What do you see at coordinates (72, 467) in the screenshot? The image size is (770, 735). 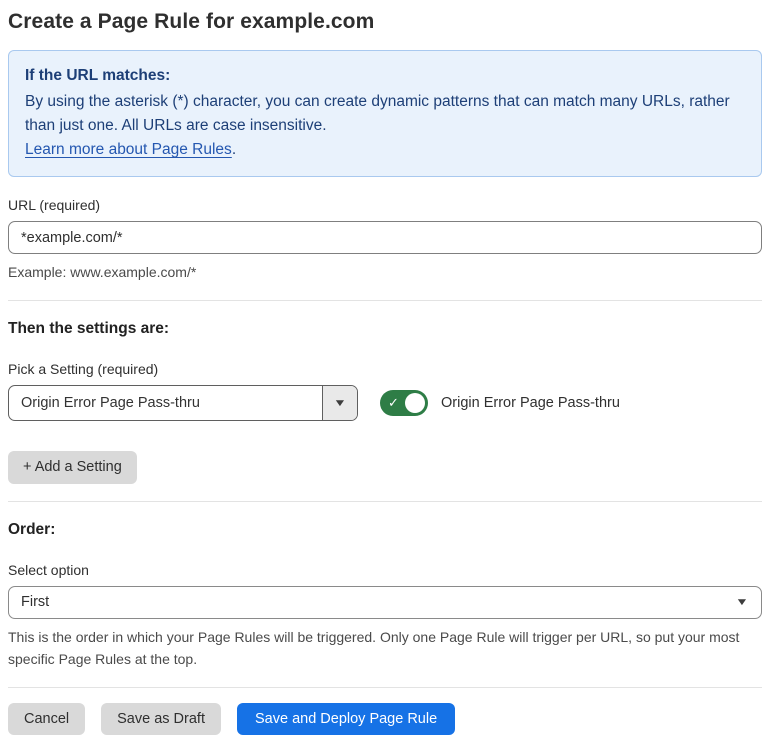 I see `add-setting-button: + Add a Setting` at bounding box center [72, 467].